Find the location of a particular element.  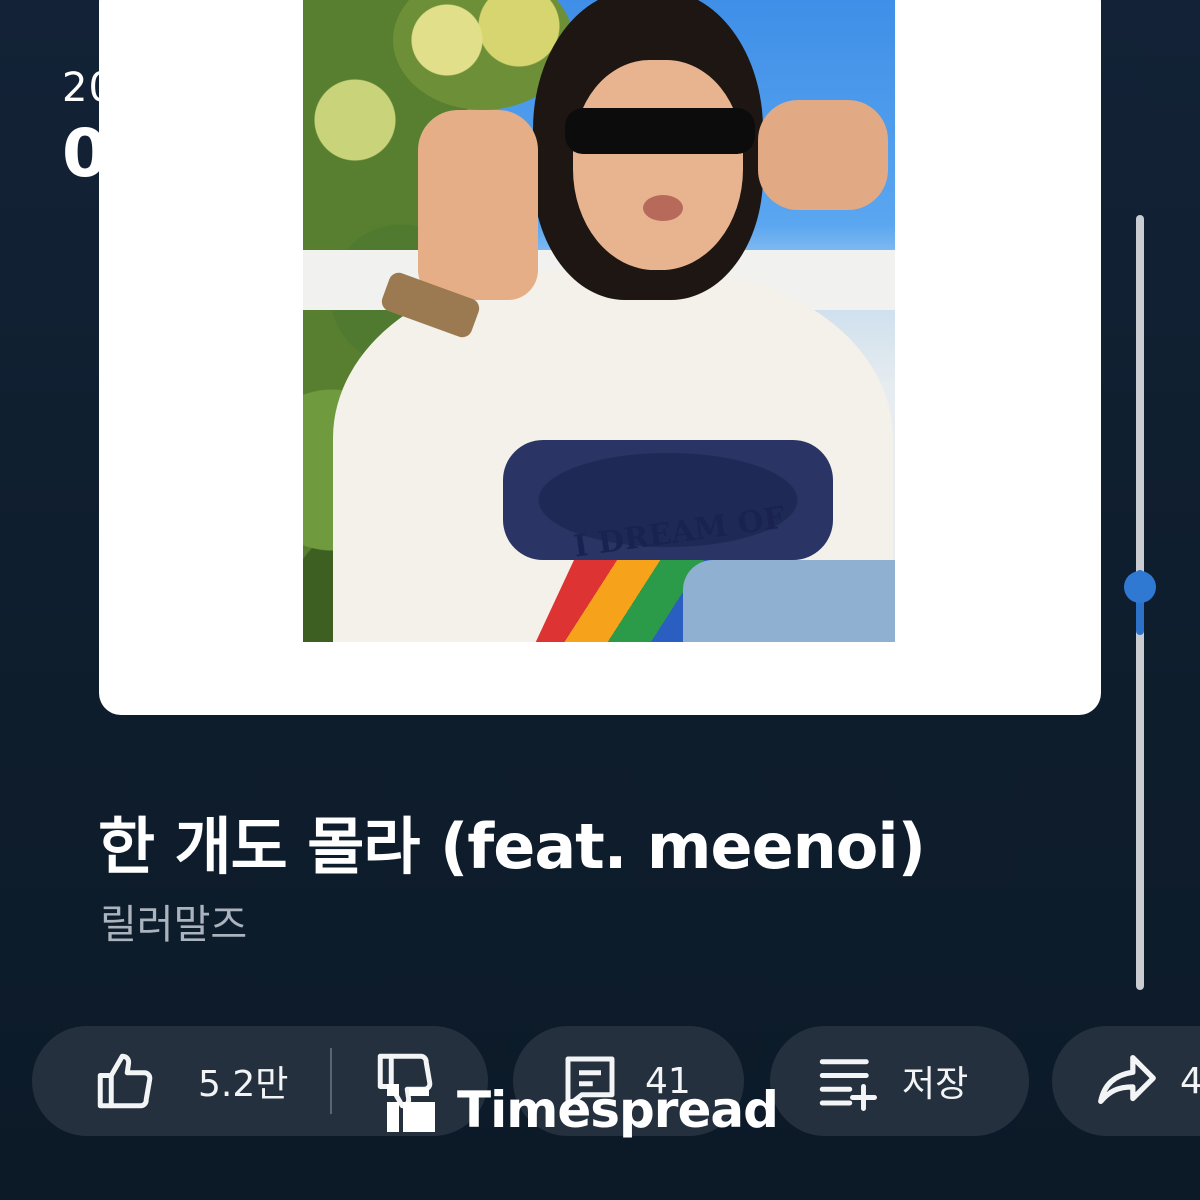

thumbs-up-icon is located at coordinates (125, 1081).